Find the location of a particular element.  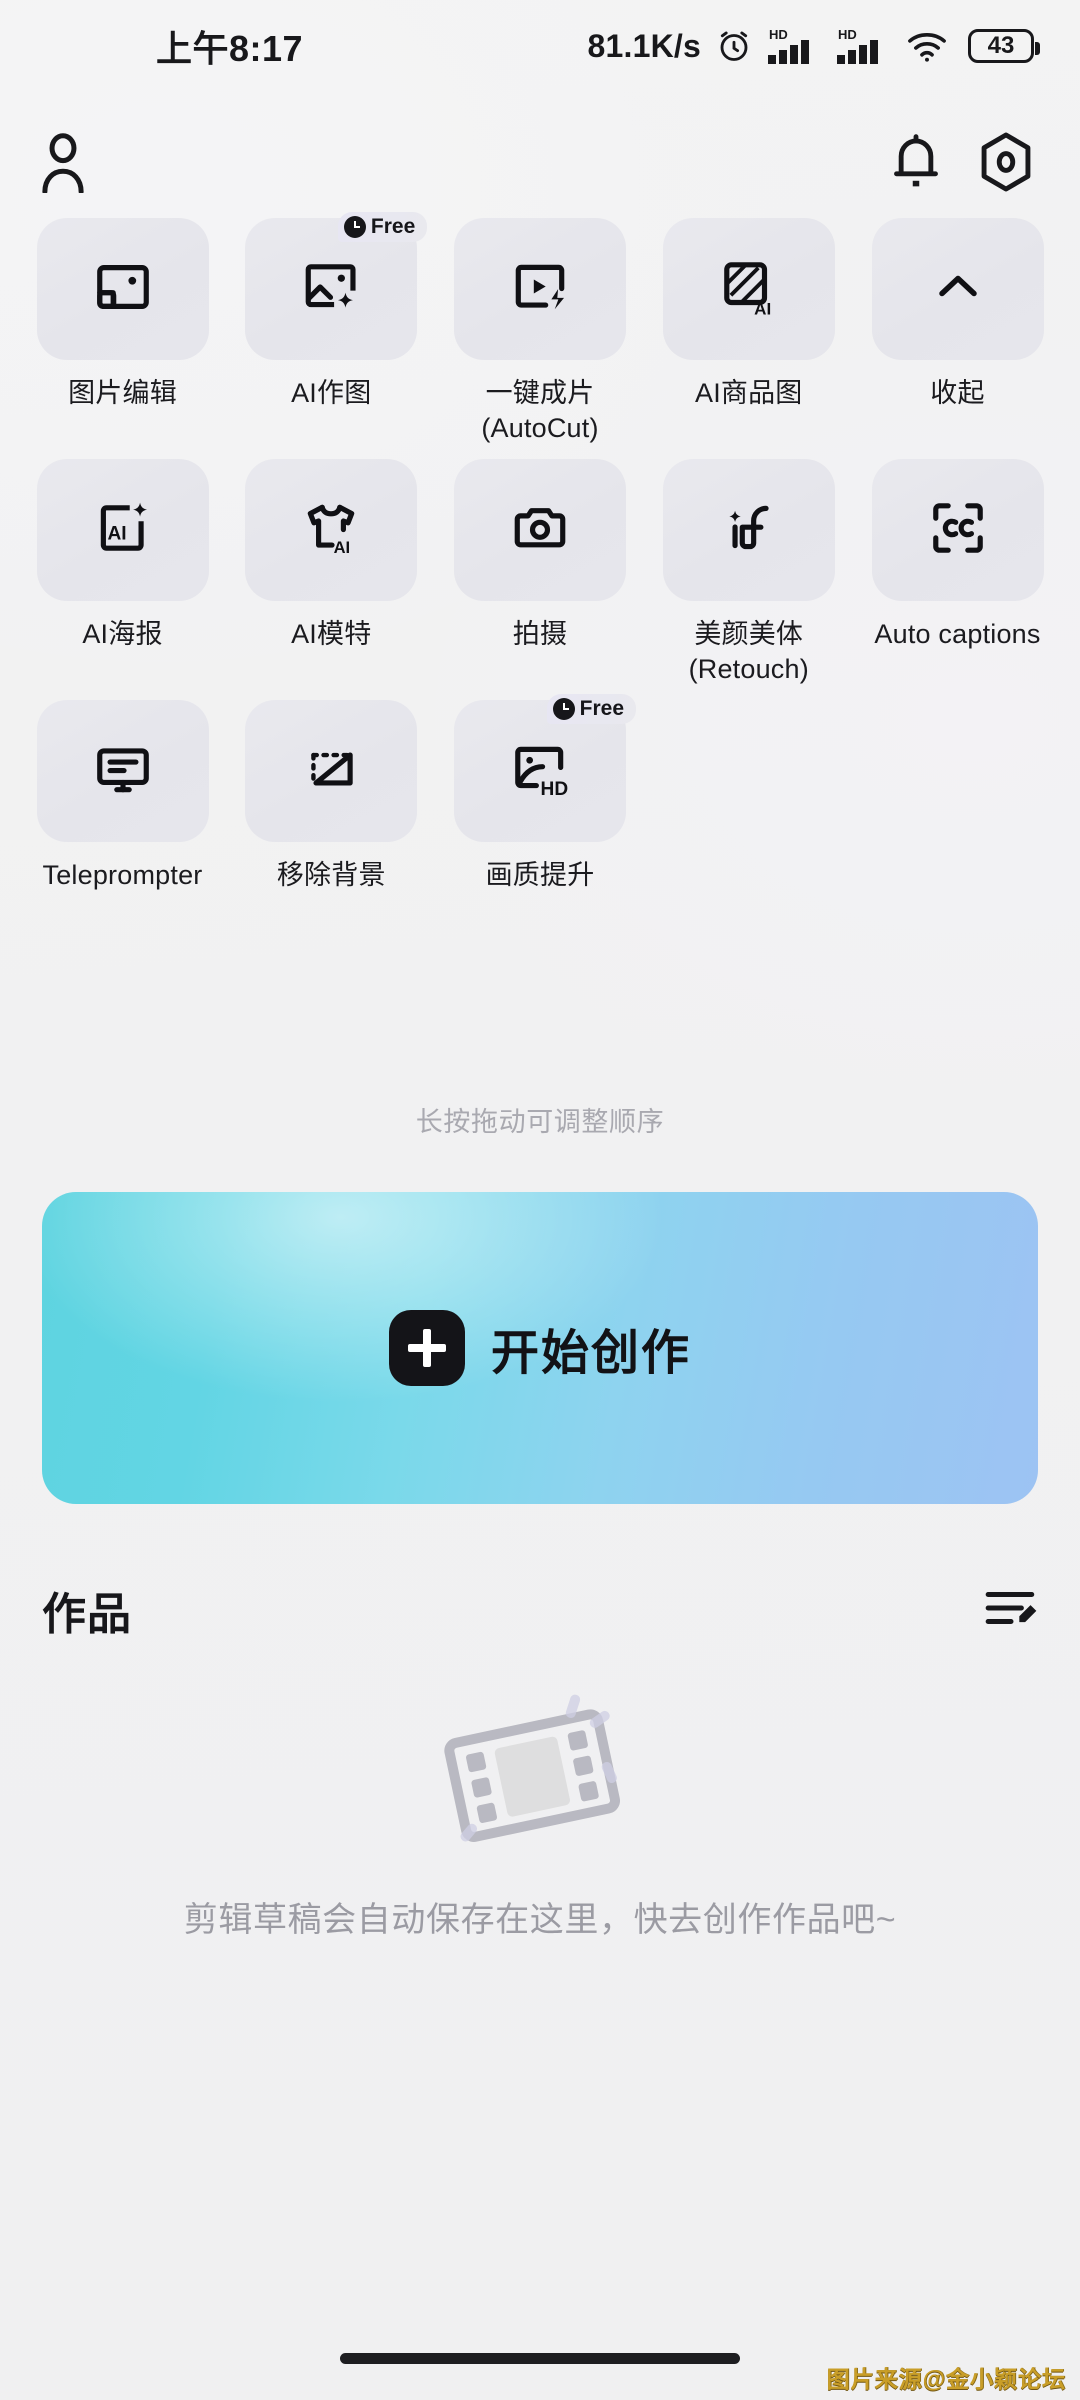

image-edit-icon is located at coordinates (123, 289).